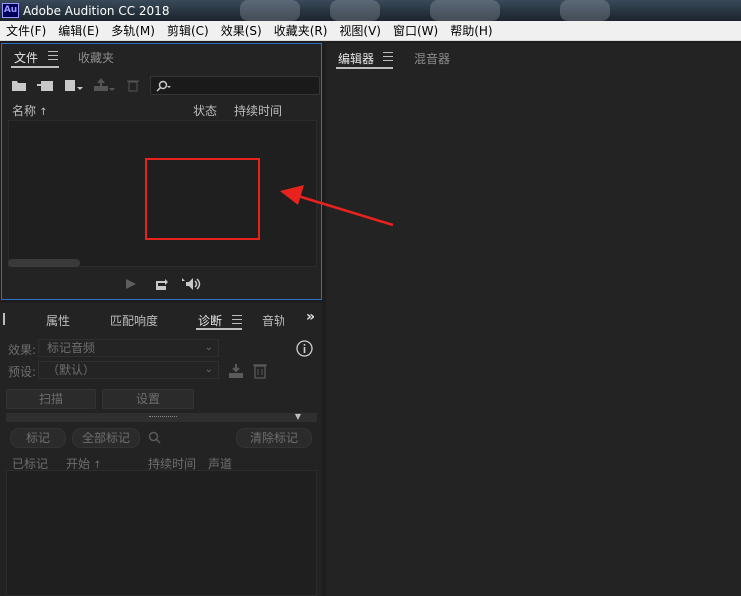 Image resolution: width=741 pixels, height=596 pixels. Describe the element at coordinates (360, 31) in the screenshot. I see `menu-view: 视图(V)` at that location.